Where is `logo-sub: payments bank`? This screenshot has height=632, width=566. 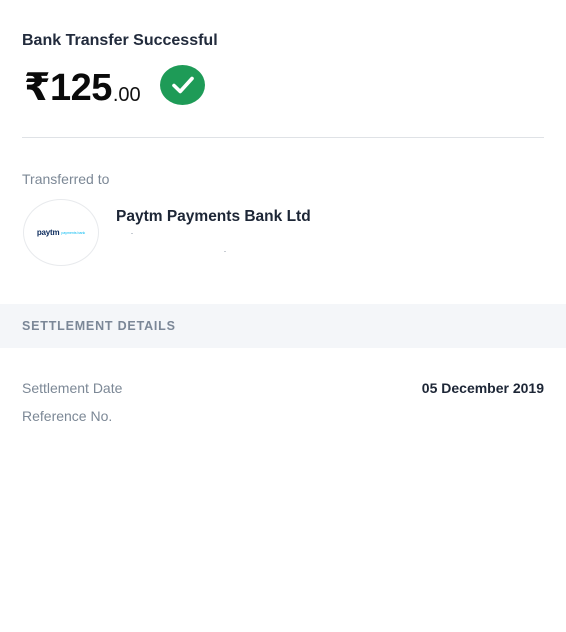
logo-sub: payments bank is located at coordinates (73, 232).